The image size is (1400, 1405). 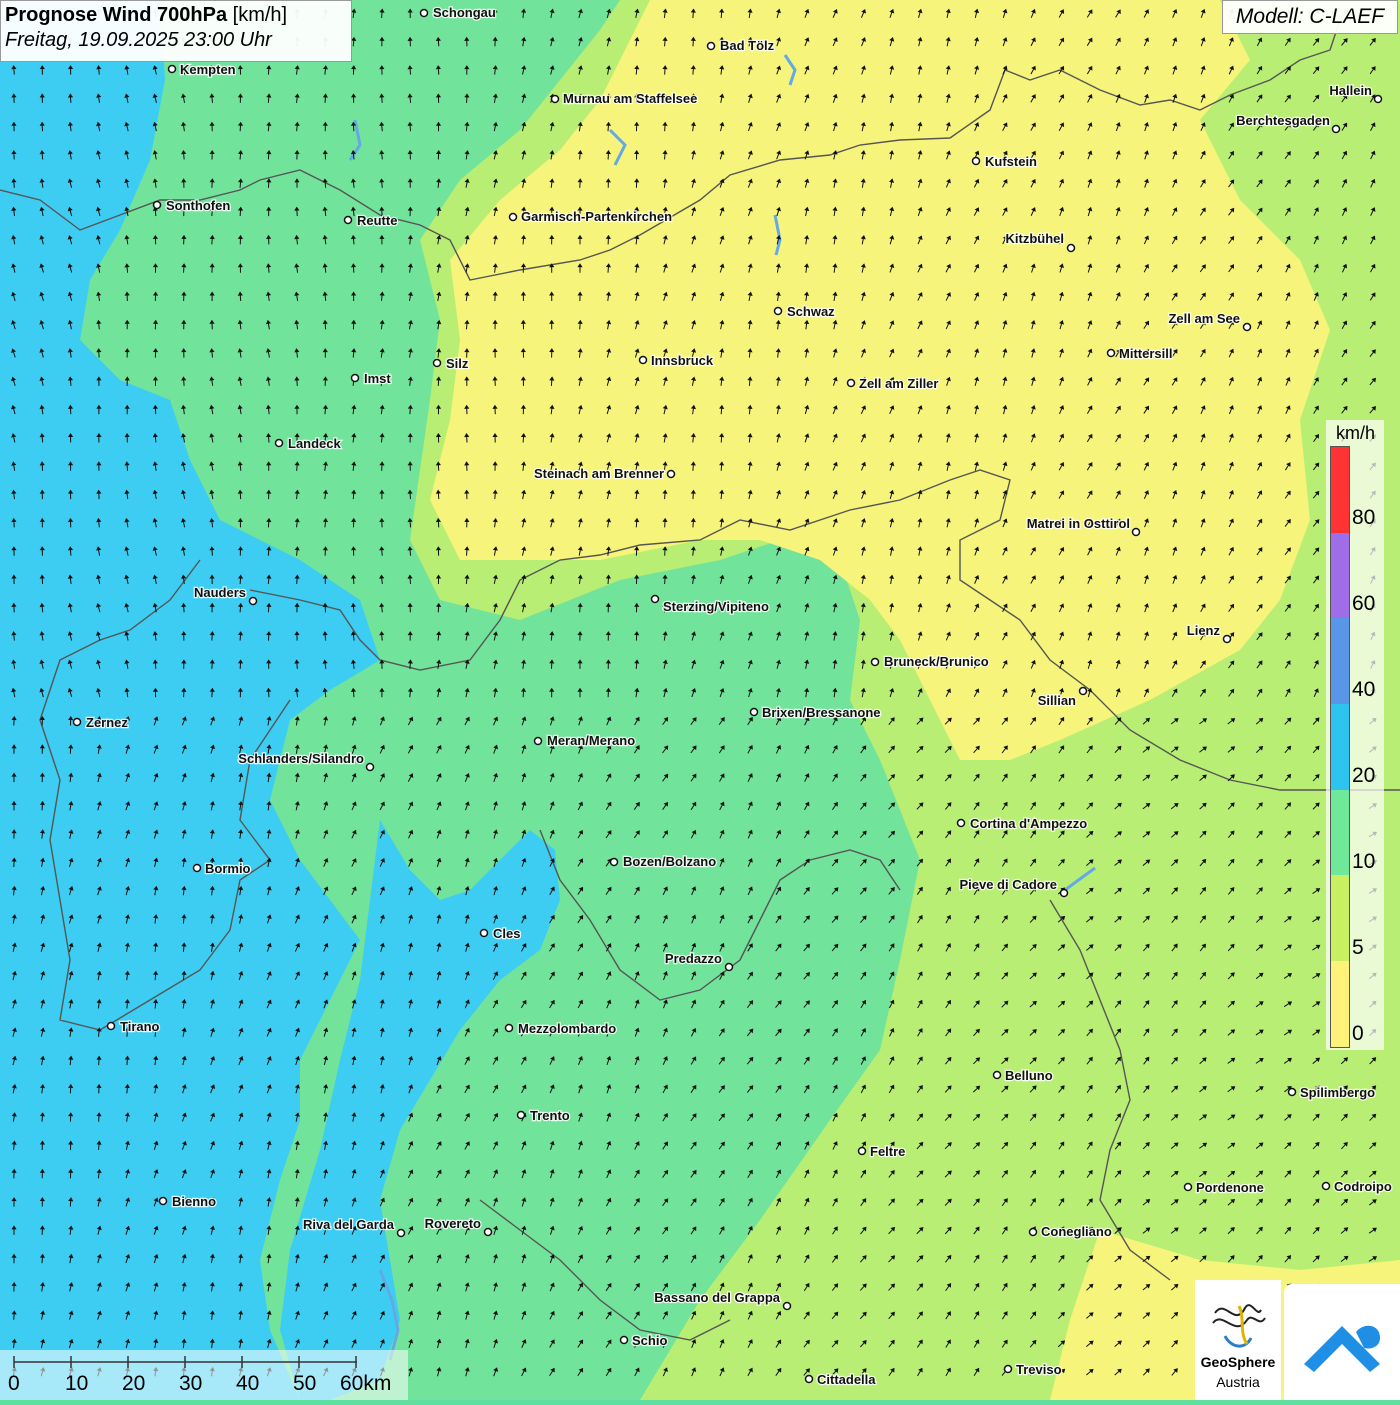 I want to click on city-label: Schwaz, so click(x=811, y=311).